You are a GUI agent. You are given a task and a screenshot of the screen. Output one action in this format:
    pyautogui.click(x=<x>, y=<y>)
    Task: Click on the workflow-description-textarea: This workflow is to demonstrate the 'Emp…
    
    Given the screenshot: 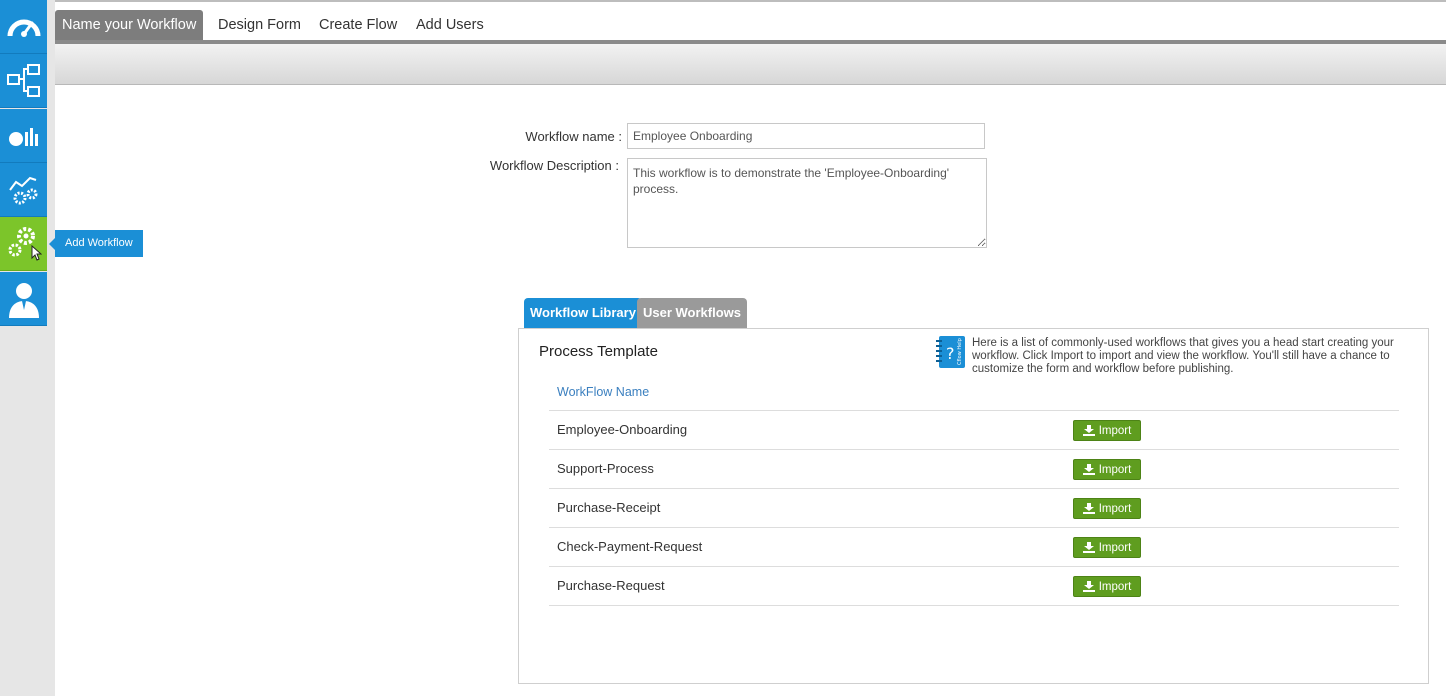 What is the action you would take?
    pyautogui.click(x=807, y=203)
    